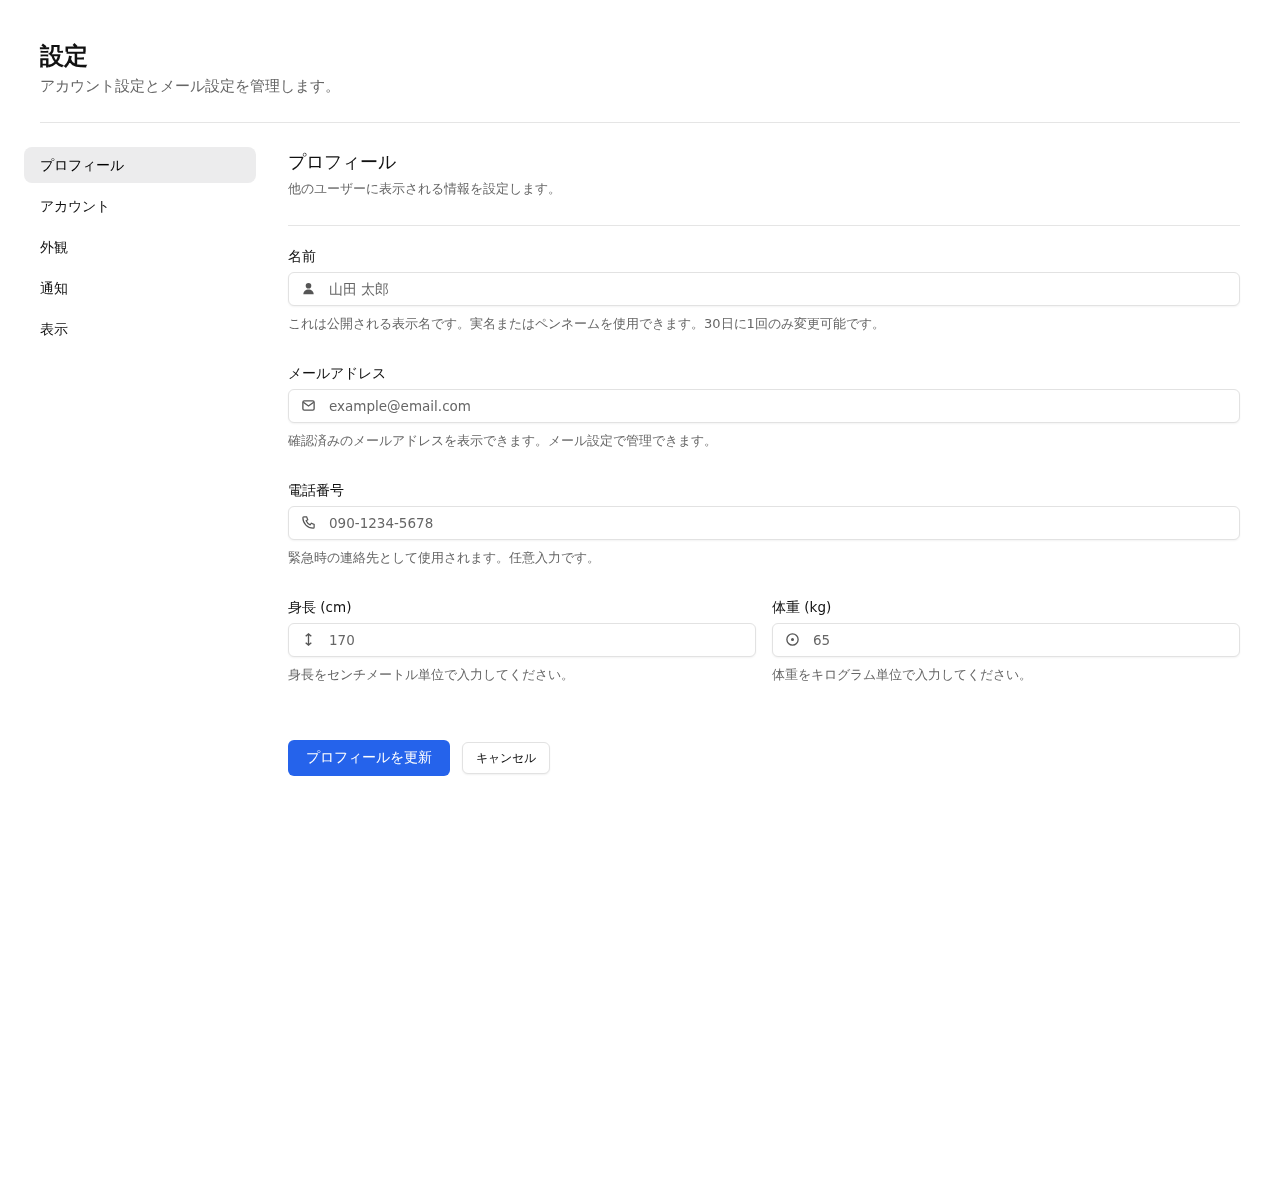 This screenshot has width=1280, height=1201. I want to click on field-label: 電話番号, so click(316, 490).